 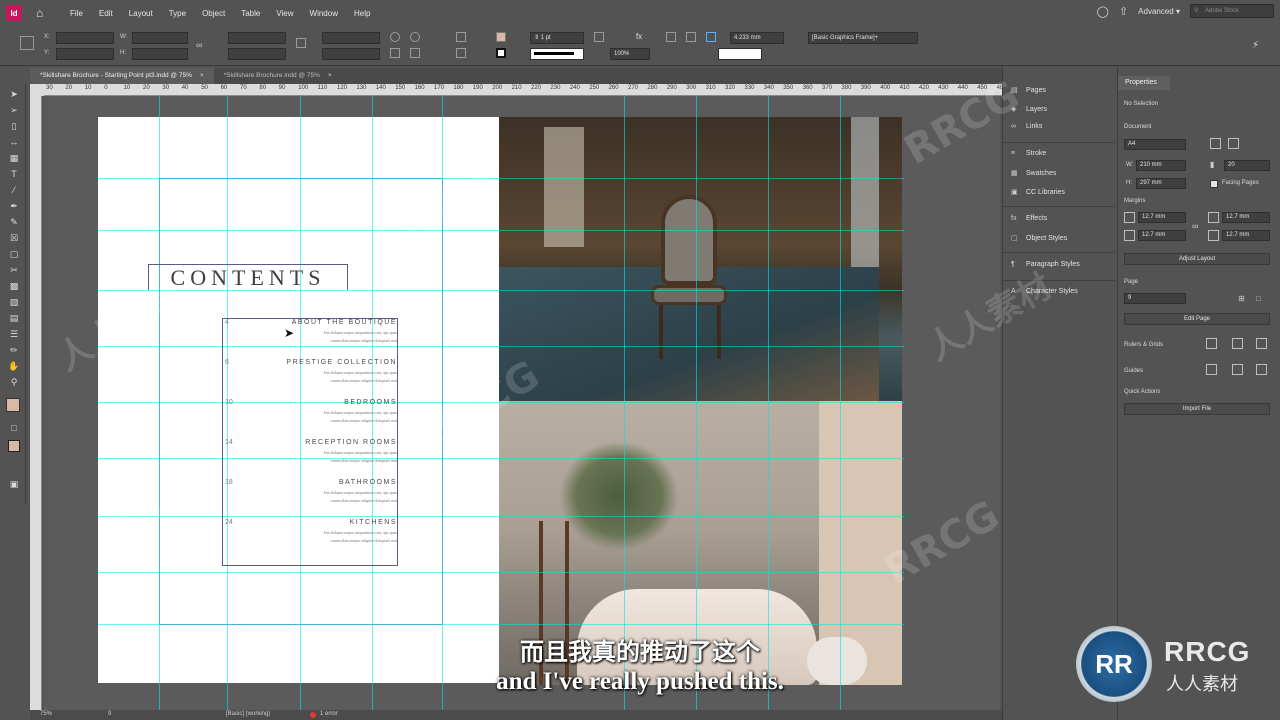 I want to click on hand-tool-icon: ✋, so click(x=14, y=366).